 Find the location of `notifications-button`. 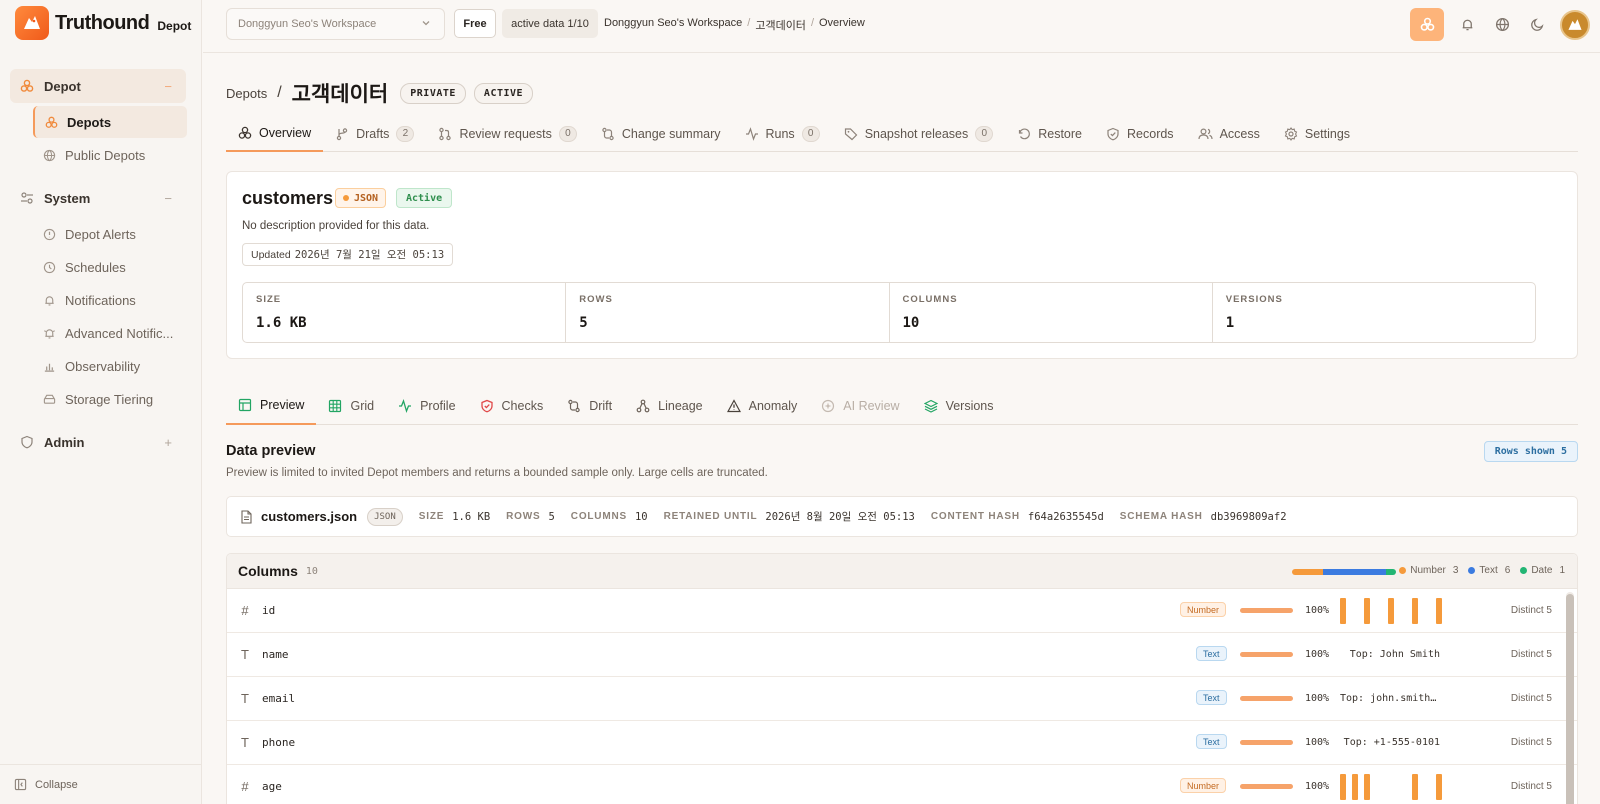

notifications-button is located at coordinates (1467, 24).